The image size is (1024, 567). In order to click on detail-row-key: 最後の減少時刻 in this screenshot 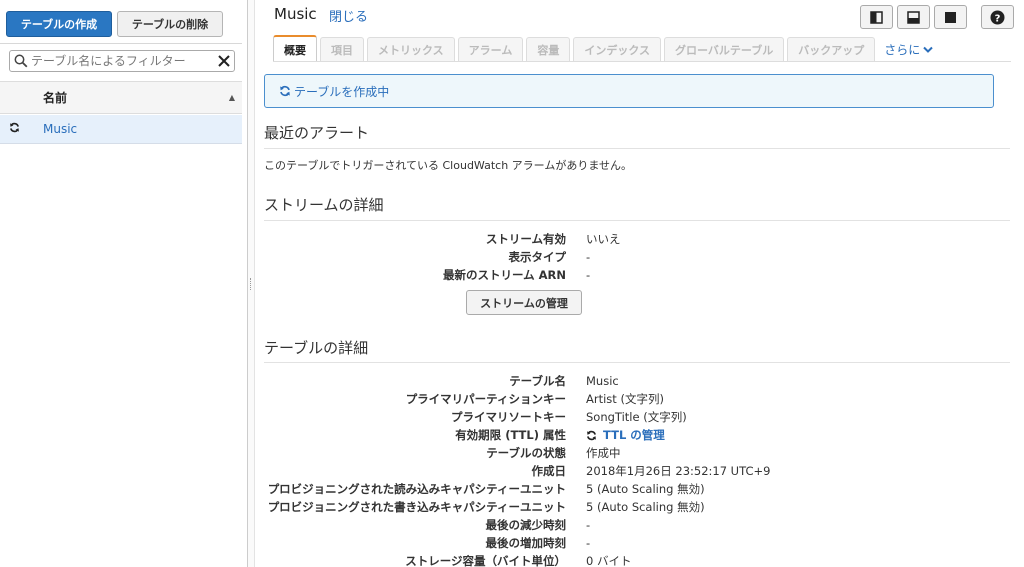, I will do `click(526, 525)`.